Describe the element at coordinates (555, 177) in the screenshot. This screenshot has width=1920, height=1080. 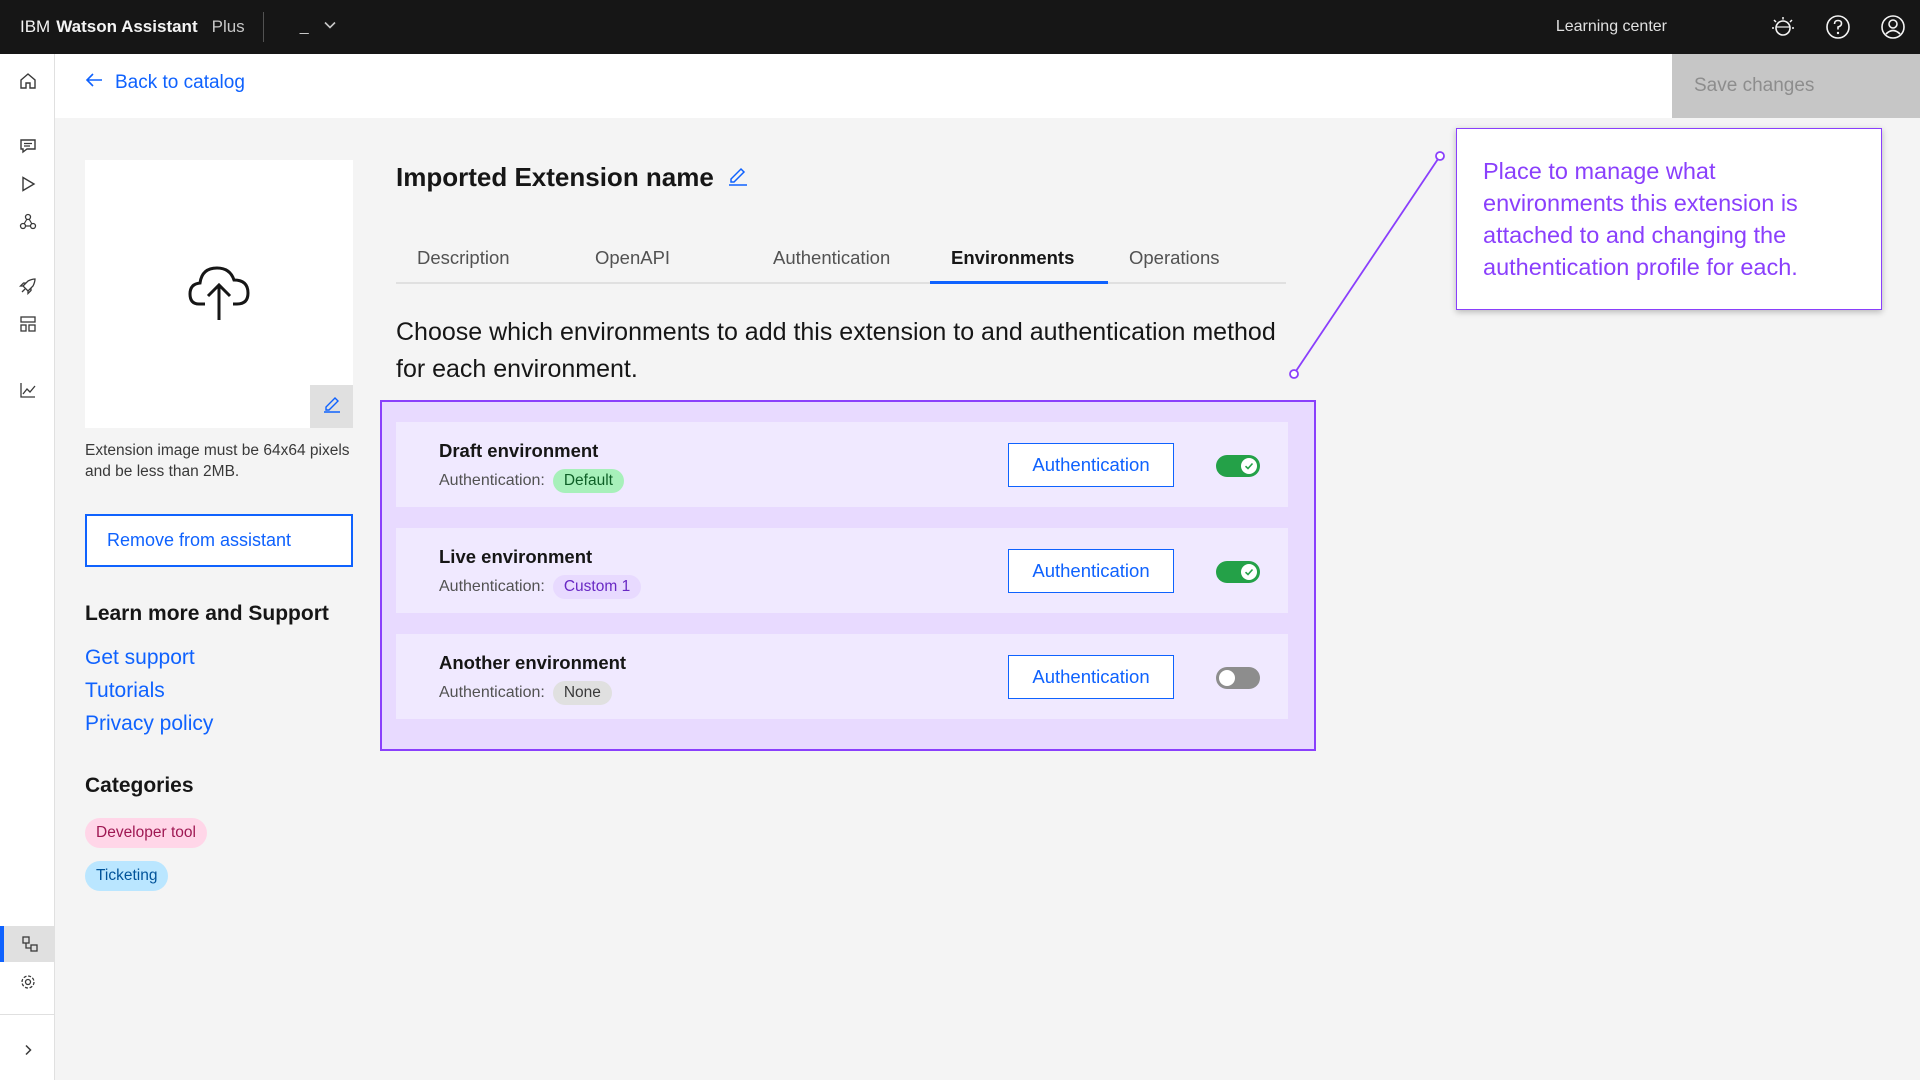
I see `extension-name: Imported Extension name` at that location.